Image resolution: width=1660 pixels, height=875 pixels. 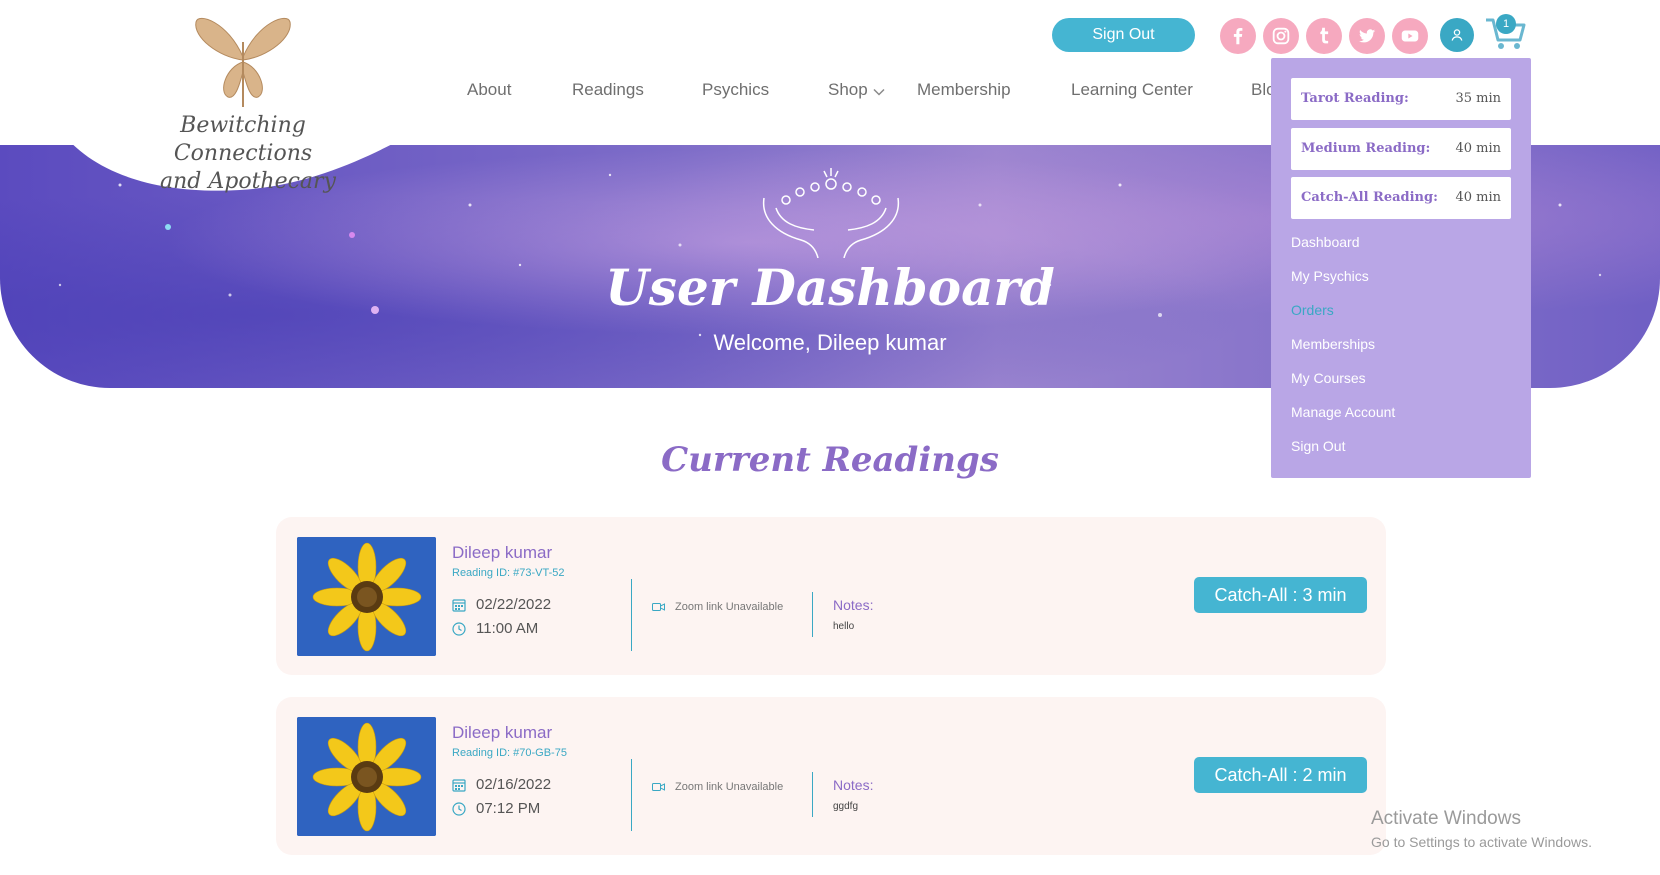 I want to click on menu-dashboard: Dashboard, so click(x=1325, y=242).